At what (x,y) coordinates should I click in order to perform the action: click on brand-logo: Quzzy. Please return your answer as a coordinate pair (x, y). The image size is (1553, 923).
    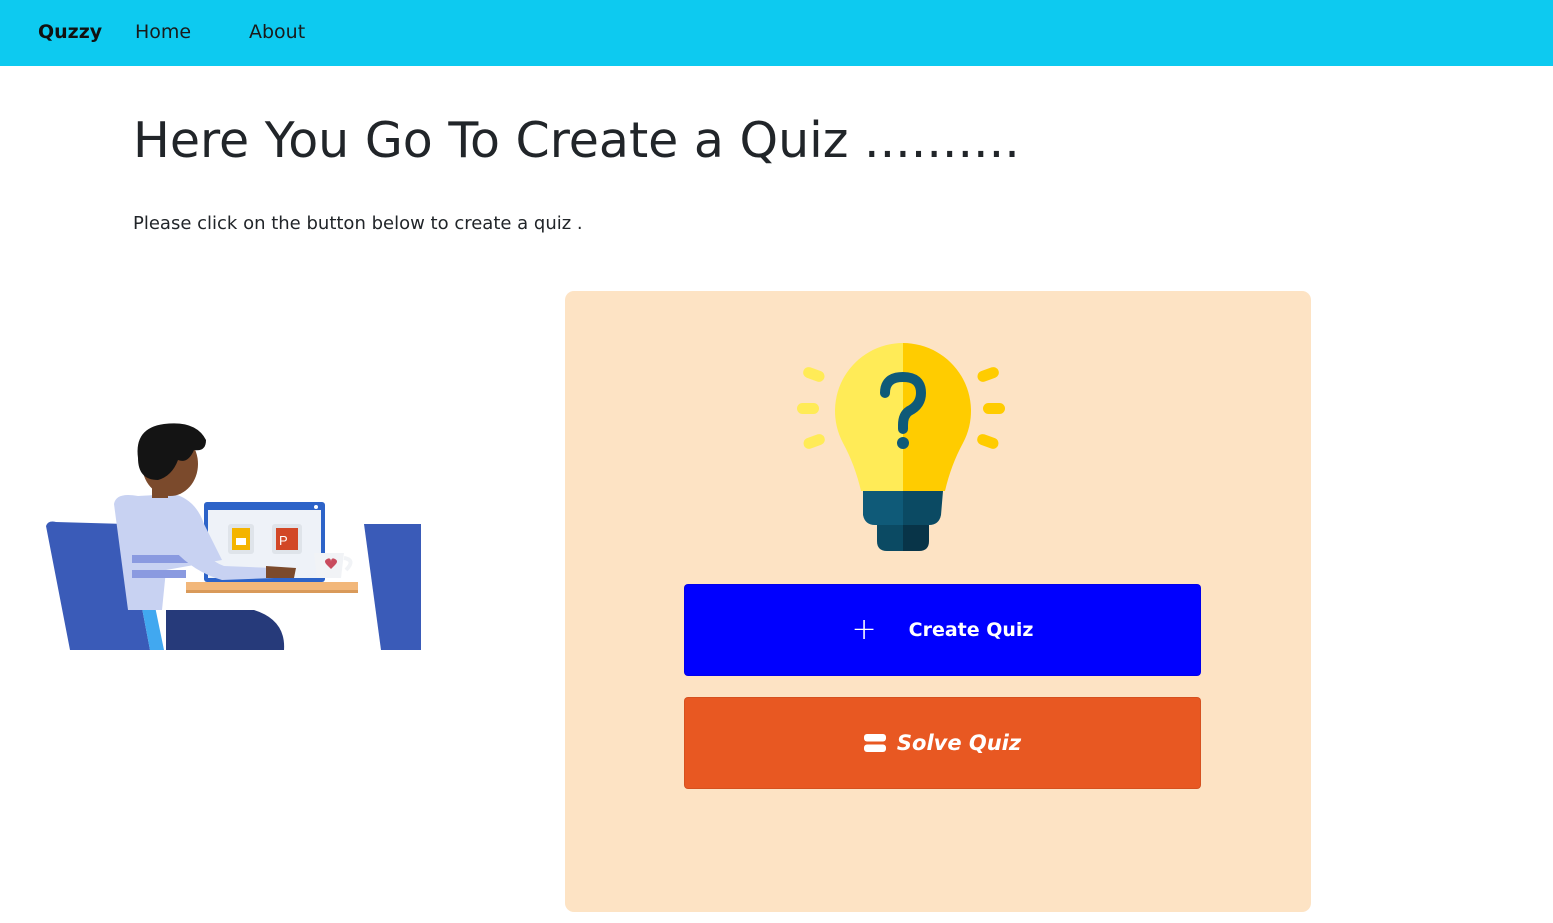
    Looking at the image, I should click on (70, 32).